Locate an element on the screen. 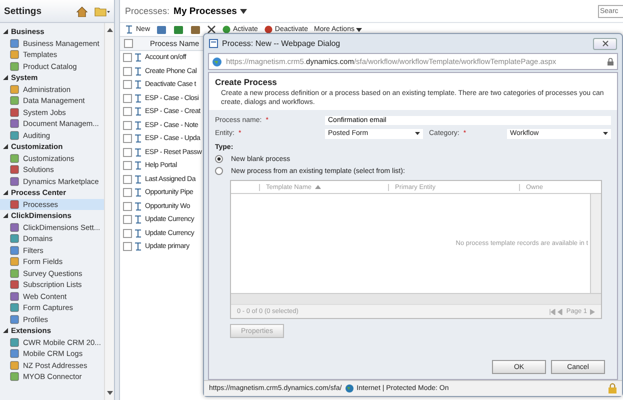  select-all-checkbox is located at coordinates (128, 43).